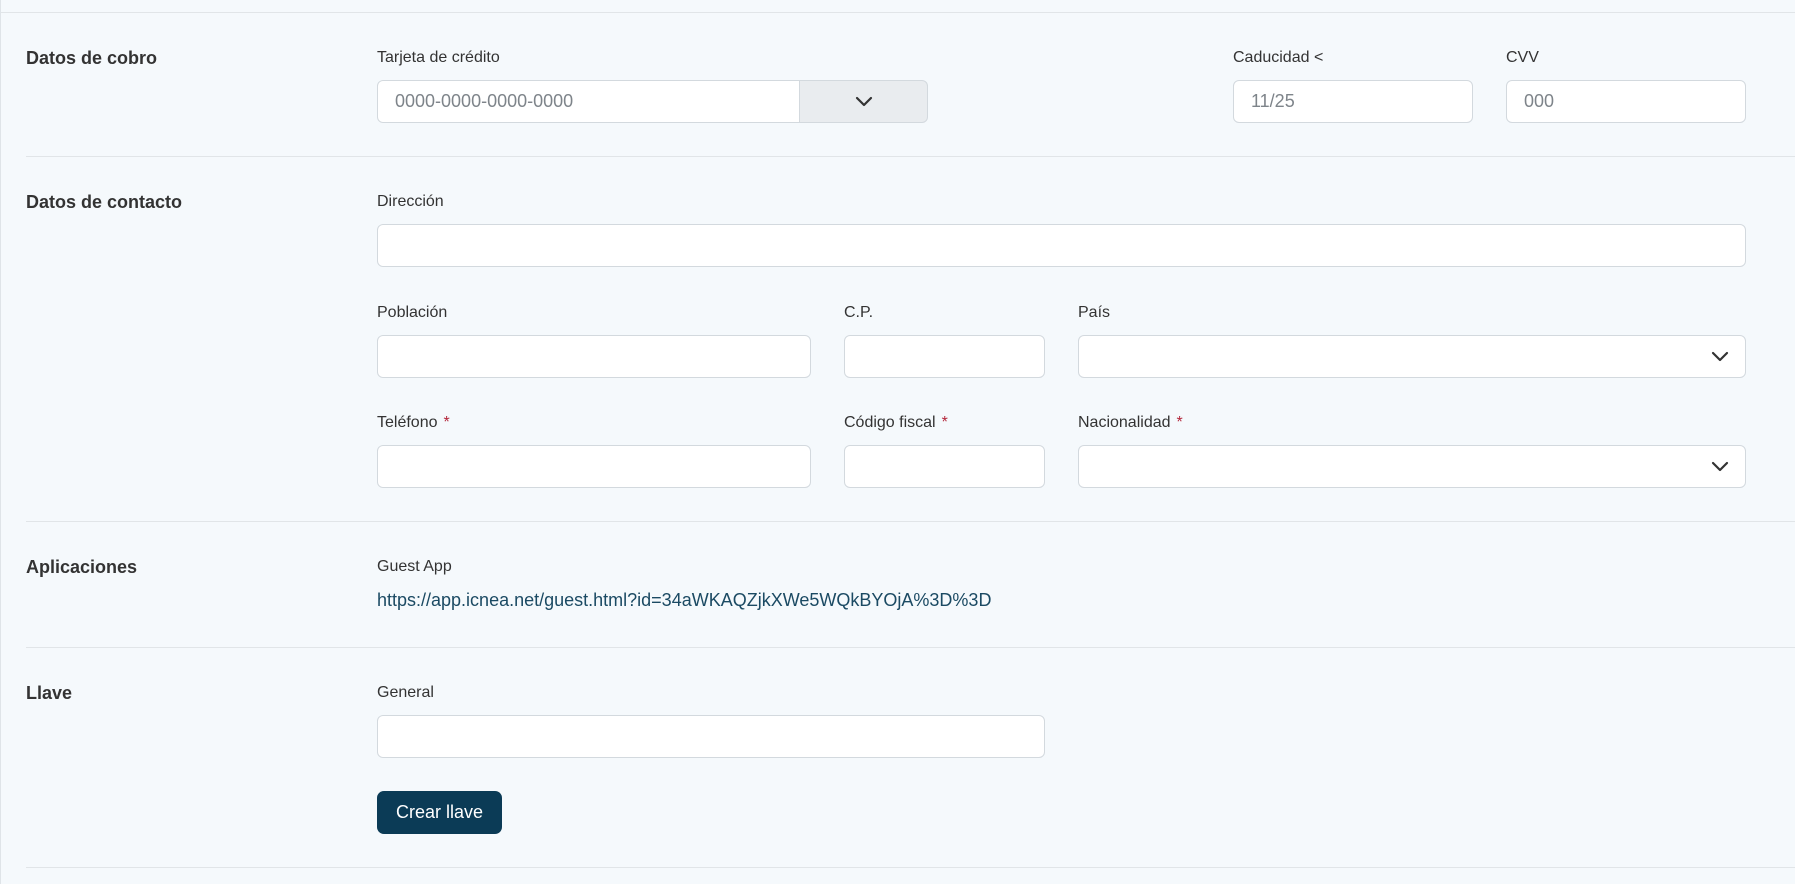 The width and height of the screenshot is (1795, 884). Describe the element at coordinates (1124, 422) in the screenshot. I see `nationality-label-text: Nacionalidad` at that location.